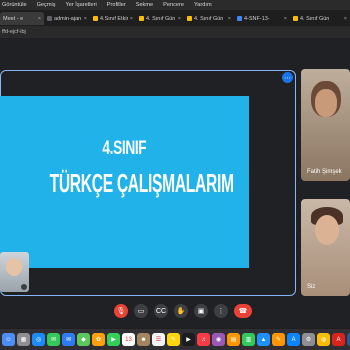  I want to click on appletv-icon: ▶, so click(188, 339).